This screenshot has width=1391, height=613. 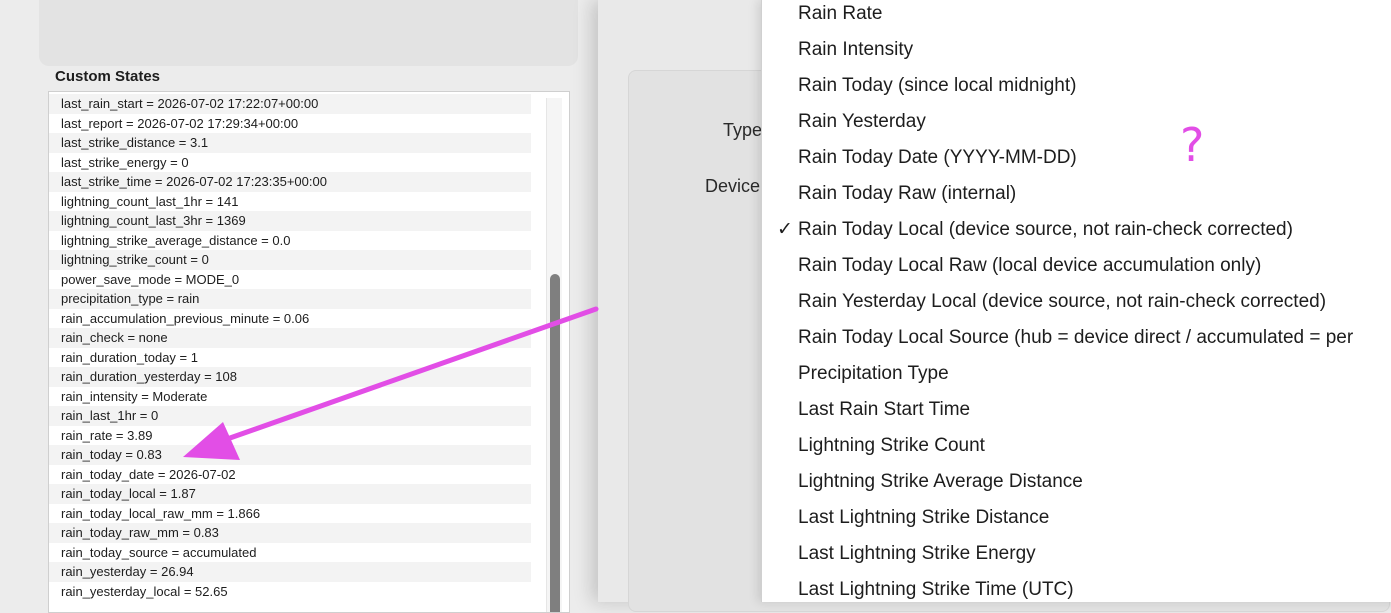 I want to click on arrow-head, so click(x=211, y=441).